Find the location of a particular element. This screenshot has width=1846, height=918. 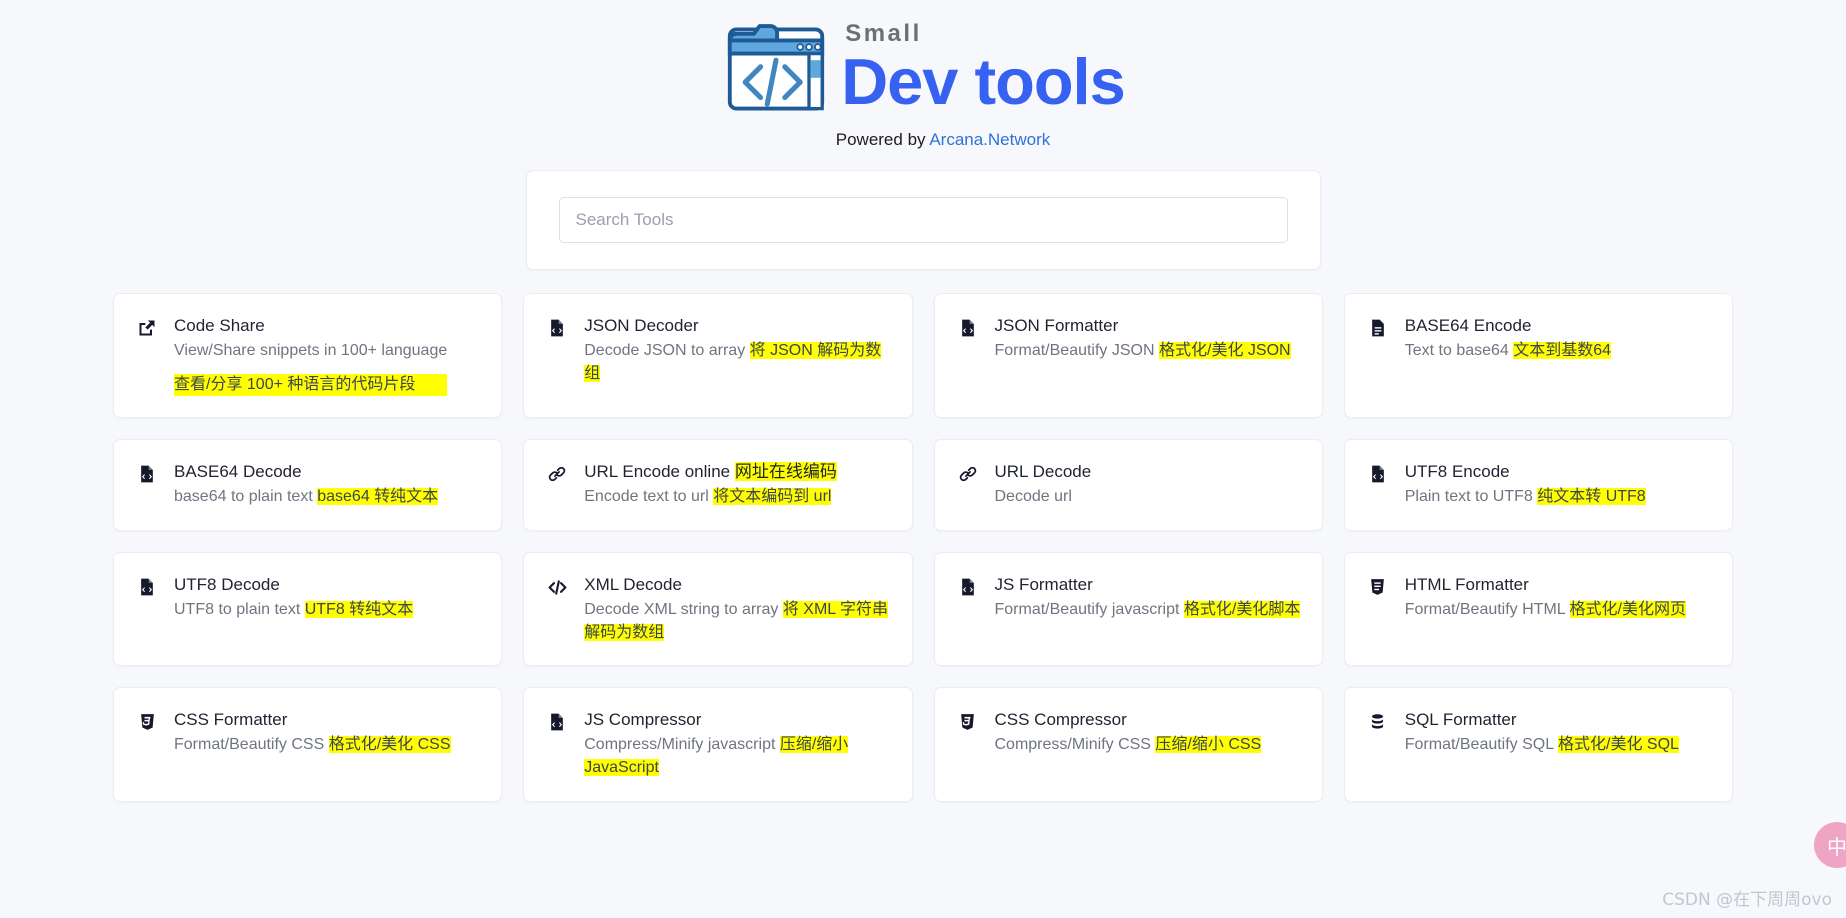

tool-card: UTF8 Encode Plain text to UTF8 纯文本转 UTF8 is located at coordinates (1538, 485).